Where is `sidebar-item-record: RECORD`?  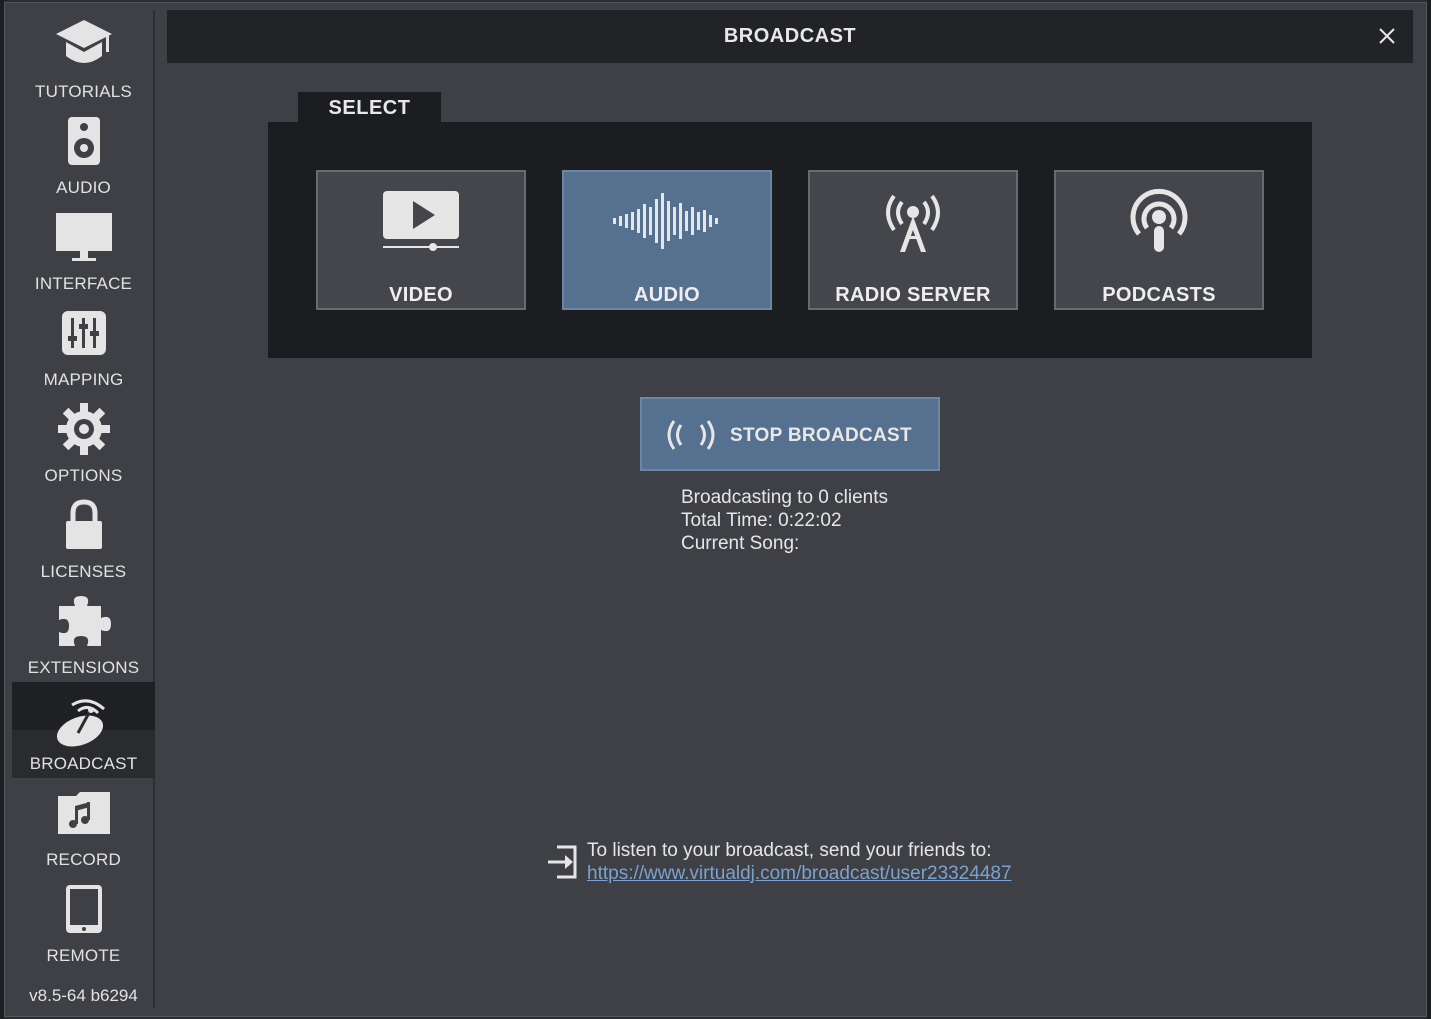
sidebar-item-record: RECORD is located at coordinates (83, 826).